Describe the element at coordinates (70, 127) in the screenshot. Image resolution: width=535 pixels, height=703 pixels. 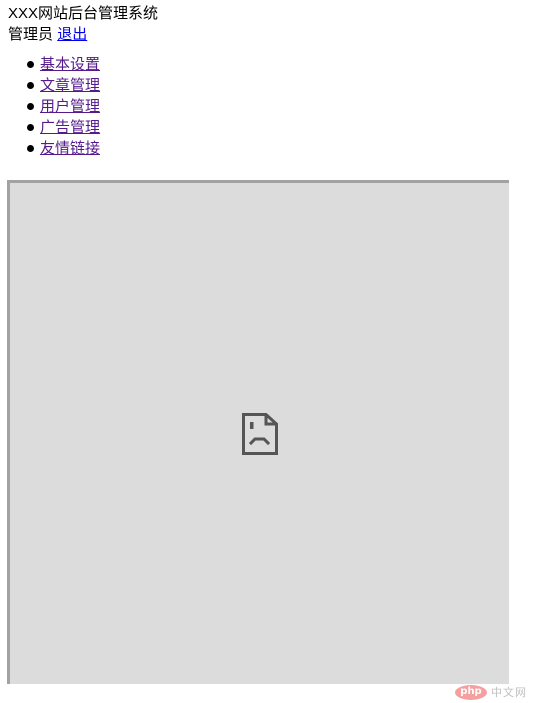
I see `nav-link-ad-management: 广告管理` at that location.